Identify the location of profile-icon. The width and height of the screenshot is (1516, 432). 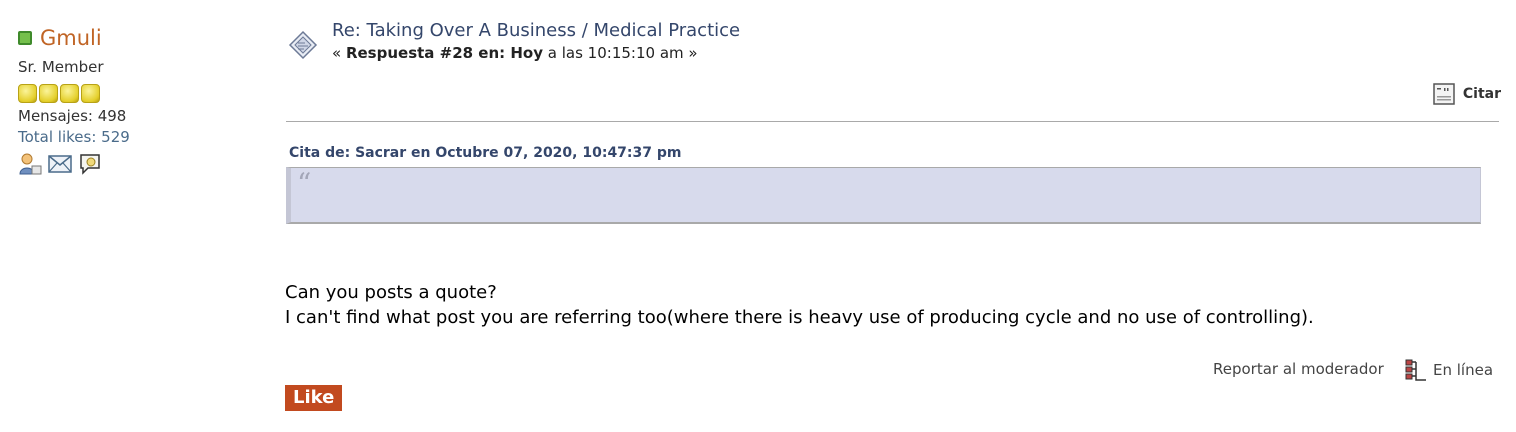
(30, 164).